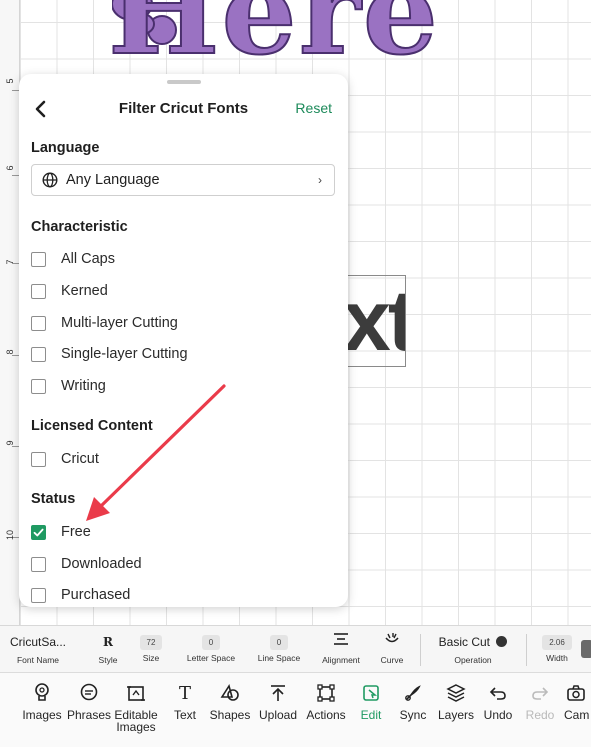 Image resolution: width=591 pixels, height=747 pixels. What do you see at coordinates (101, 564) in the screenshot?
I see `checkbox-label: Downloaded` at bounding box center [101, 564].